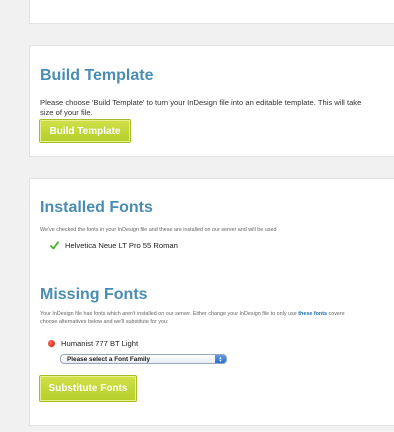 Image resolution: width=394 pixels, height=432 pixels. Describe the element at coordinates (312, 314) in the screenshot. I see `these-fonts-link: these fonts` at that location.